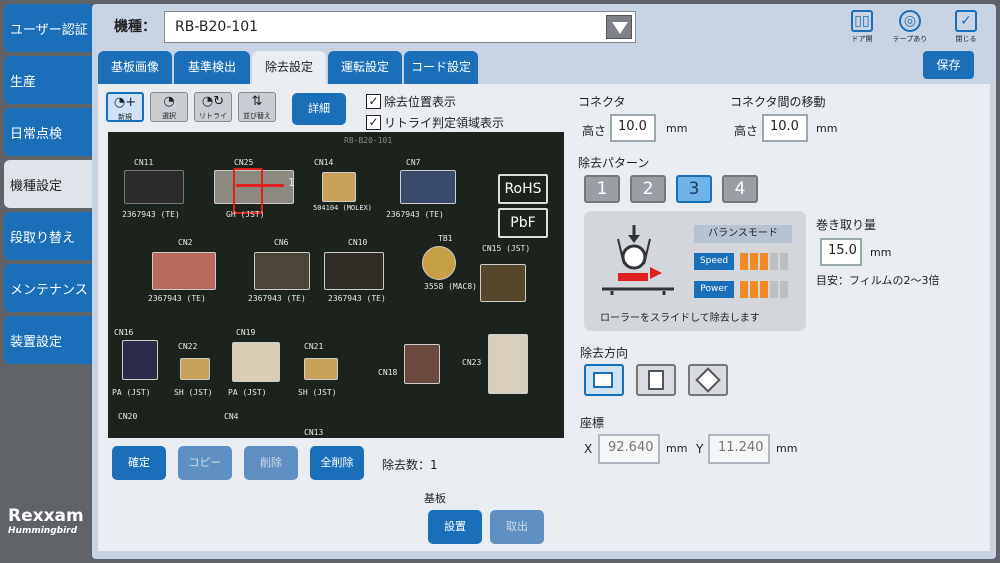  I want to click on retry-roller-icon: ◔↻, so click(213, 101).